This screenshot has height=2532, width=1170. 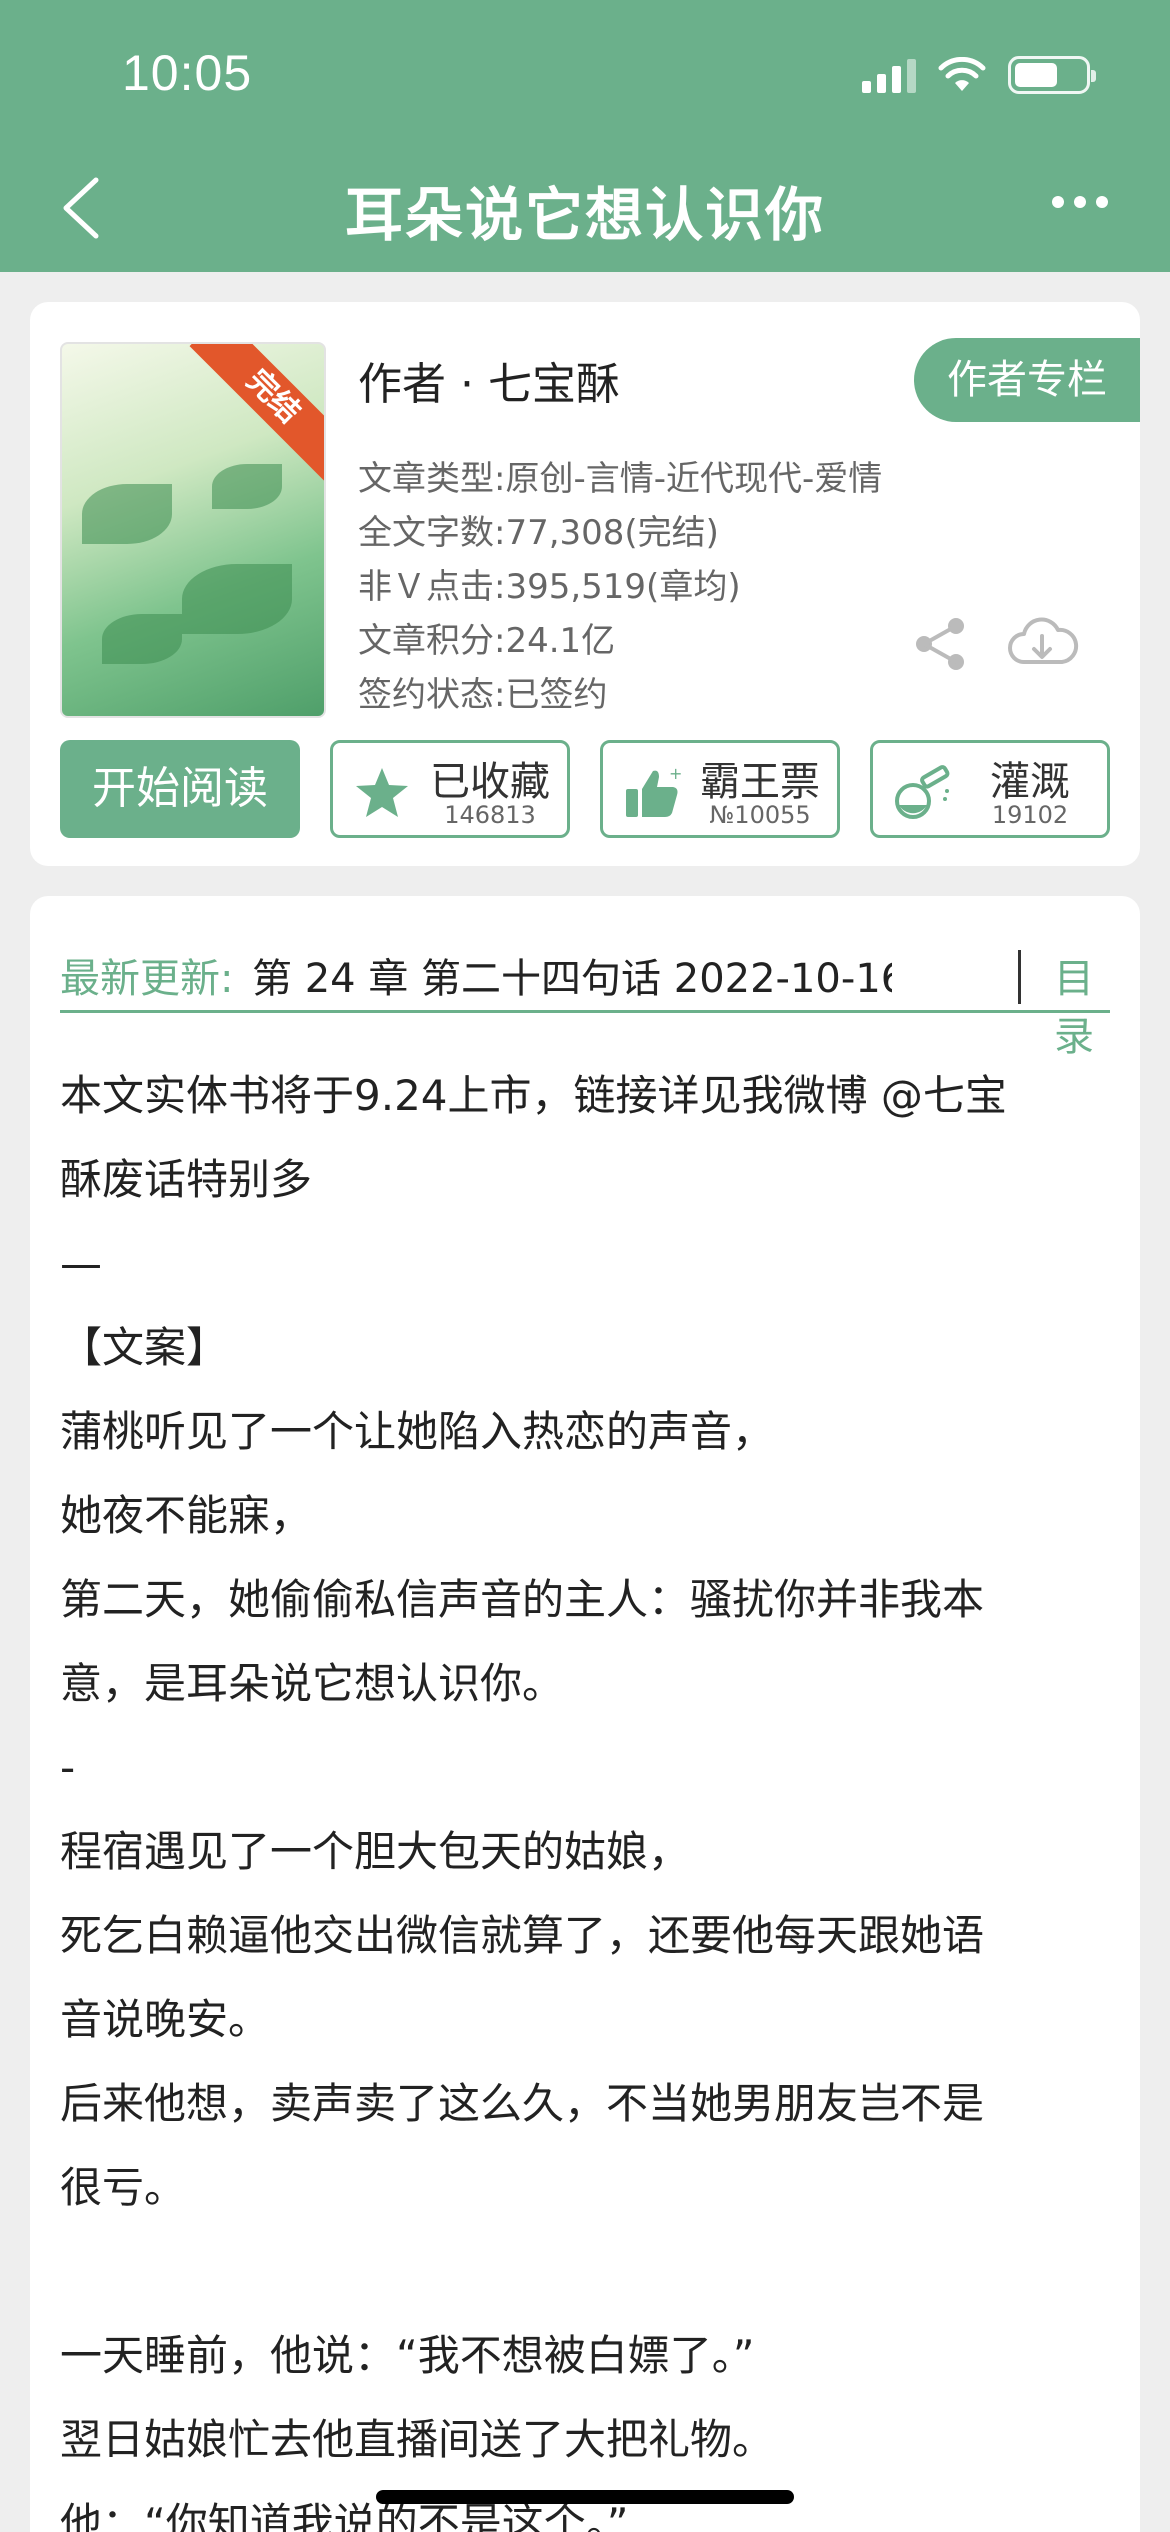 What do you see at coordinates (489, 380) in the screenshot?
I see `author-name: 作者 · 七宝酥` at bounding box center [489, 380].